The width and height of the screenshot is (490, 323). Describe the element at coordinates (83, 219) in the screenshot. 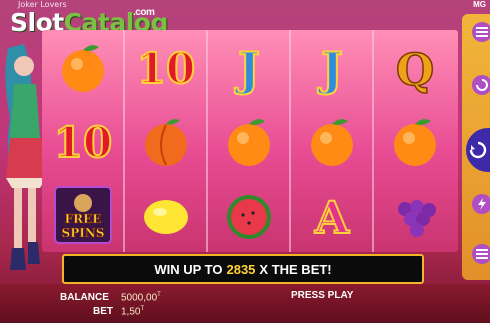

I see `free-label: FREE` at that location.